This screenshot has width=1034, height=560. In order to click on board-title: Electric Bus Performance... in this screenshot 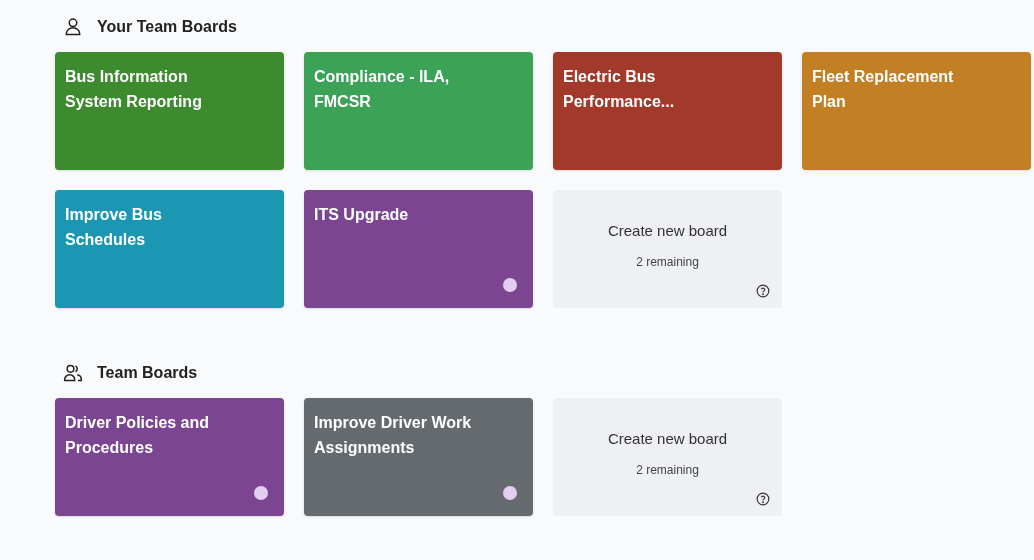, I will do `click(619, 89)`.